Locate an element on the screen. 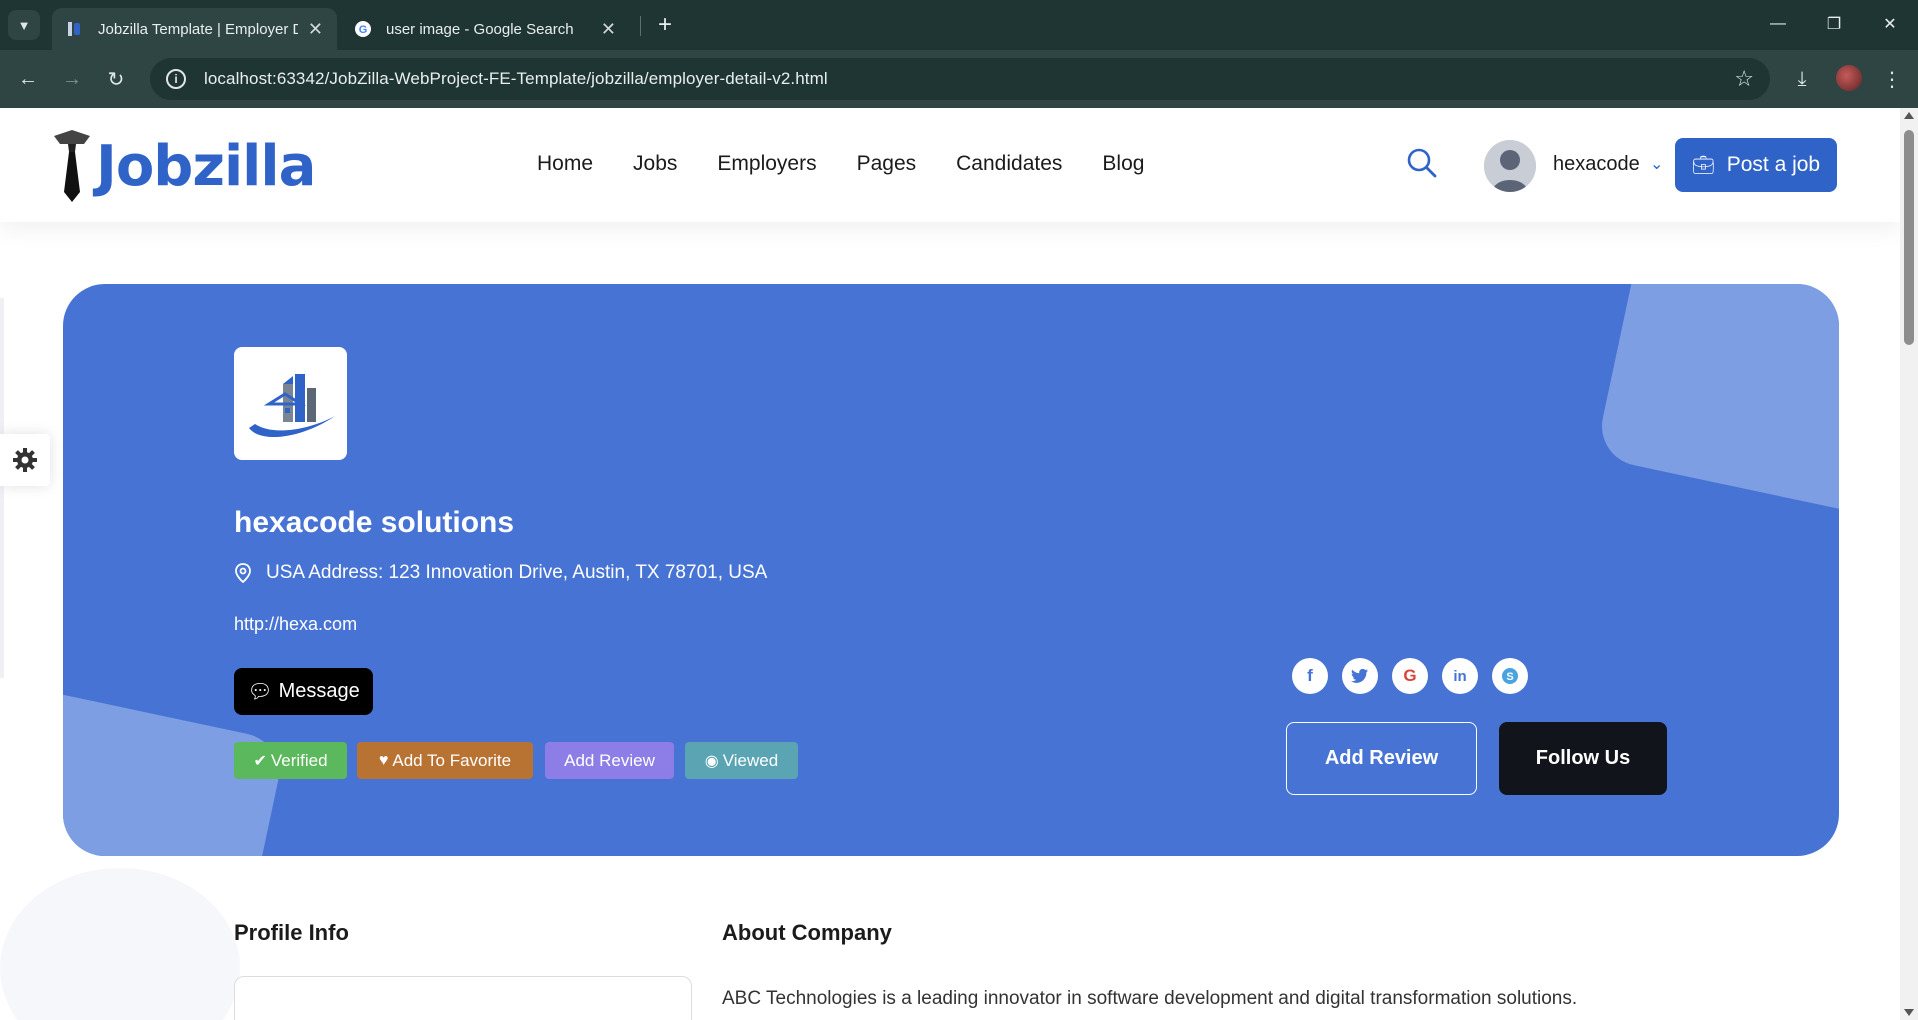 The height and width of the screenshot is (1020, 1918). review-badge-label: Add Review is located at coordinates (609, 760).